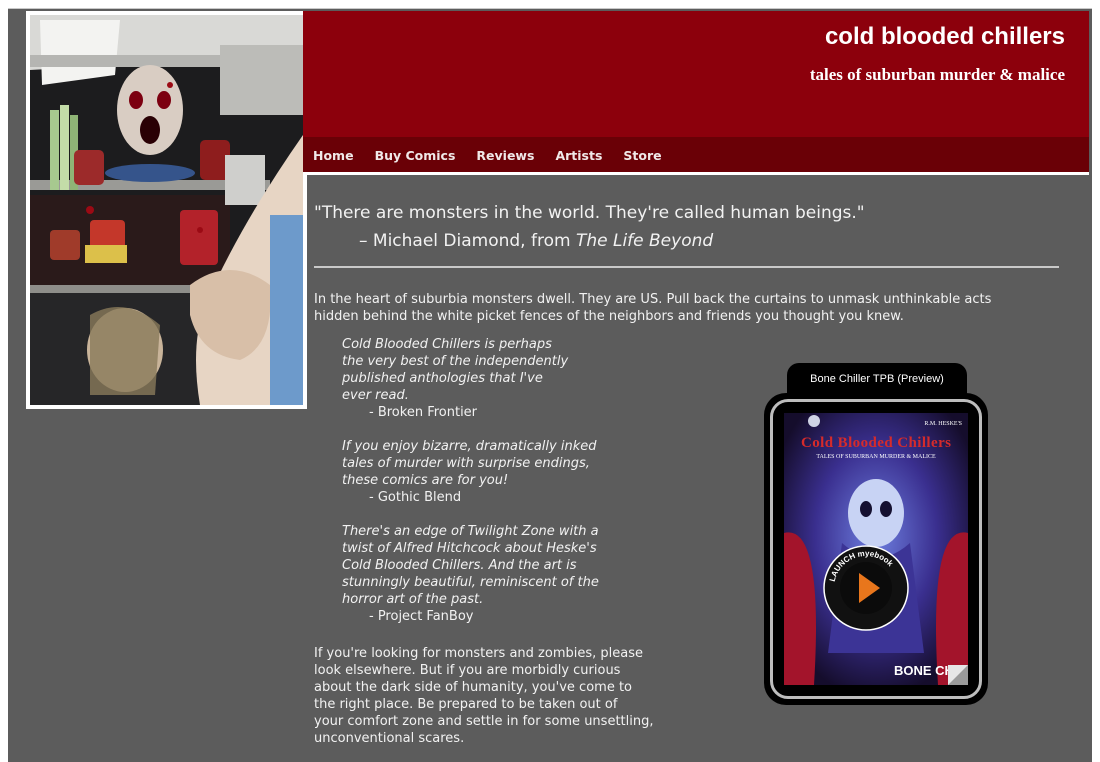  I want to click on review-line: the very best of the independently, so click(455, 361).